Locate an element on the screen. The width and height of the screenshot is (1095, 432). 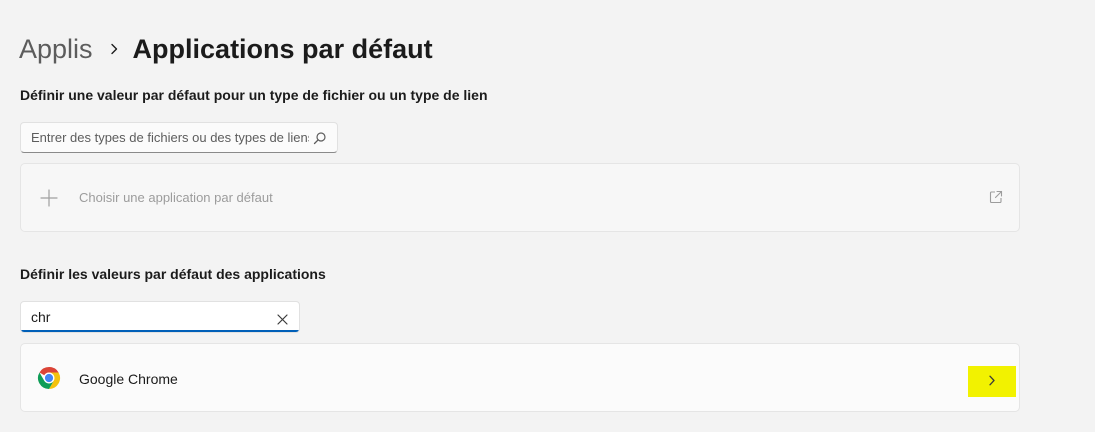
clear-icon is located at coordinates (282, 318).